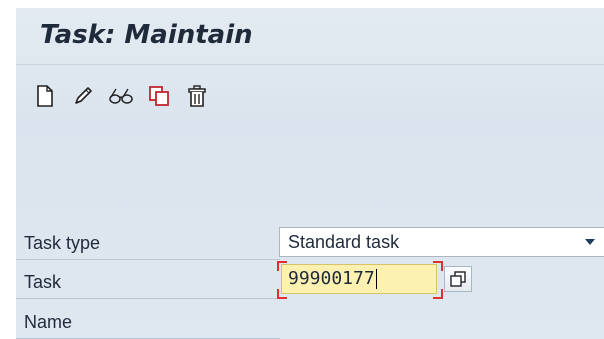  I want to click on task-input-focus-frame: 99900177, so click(360, 281).